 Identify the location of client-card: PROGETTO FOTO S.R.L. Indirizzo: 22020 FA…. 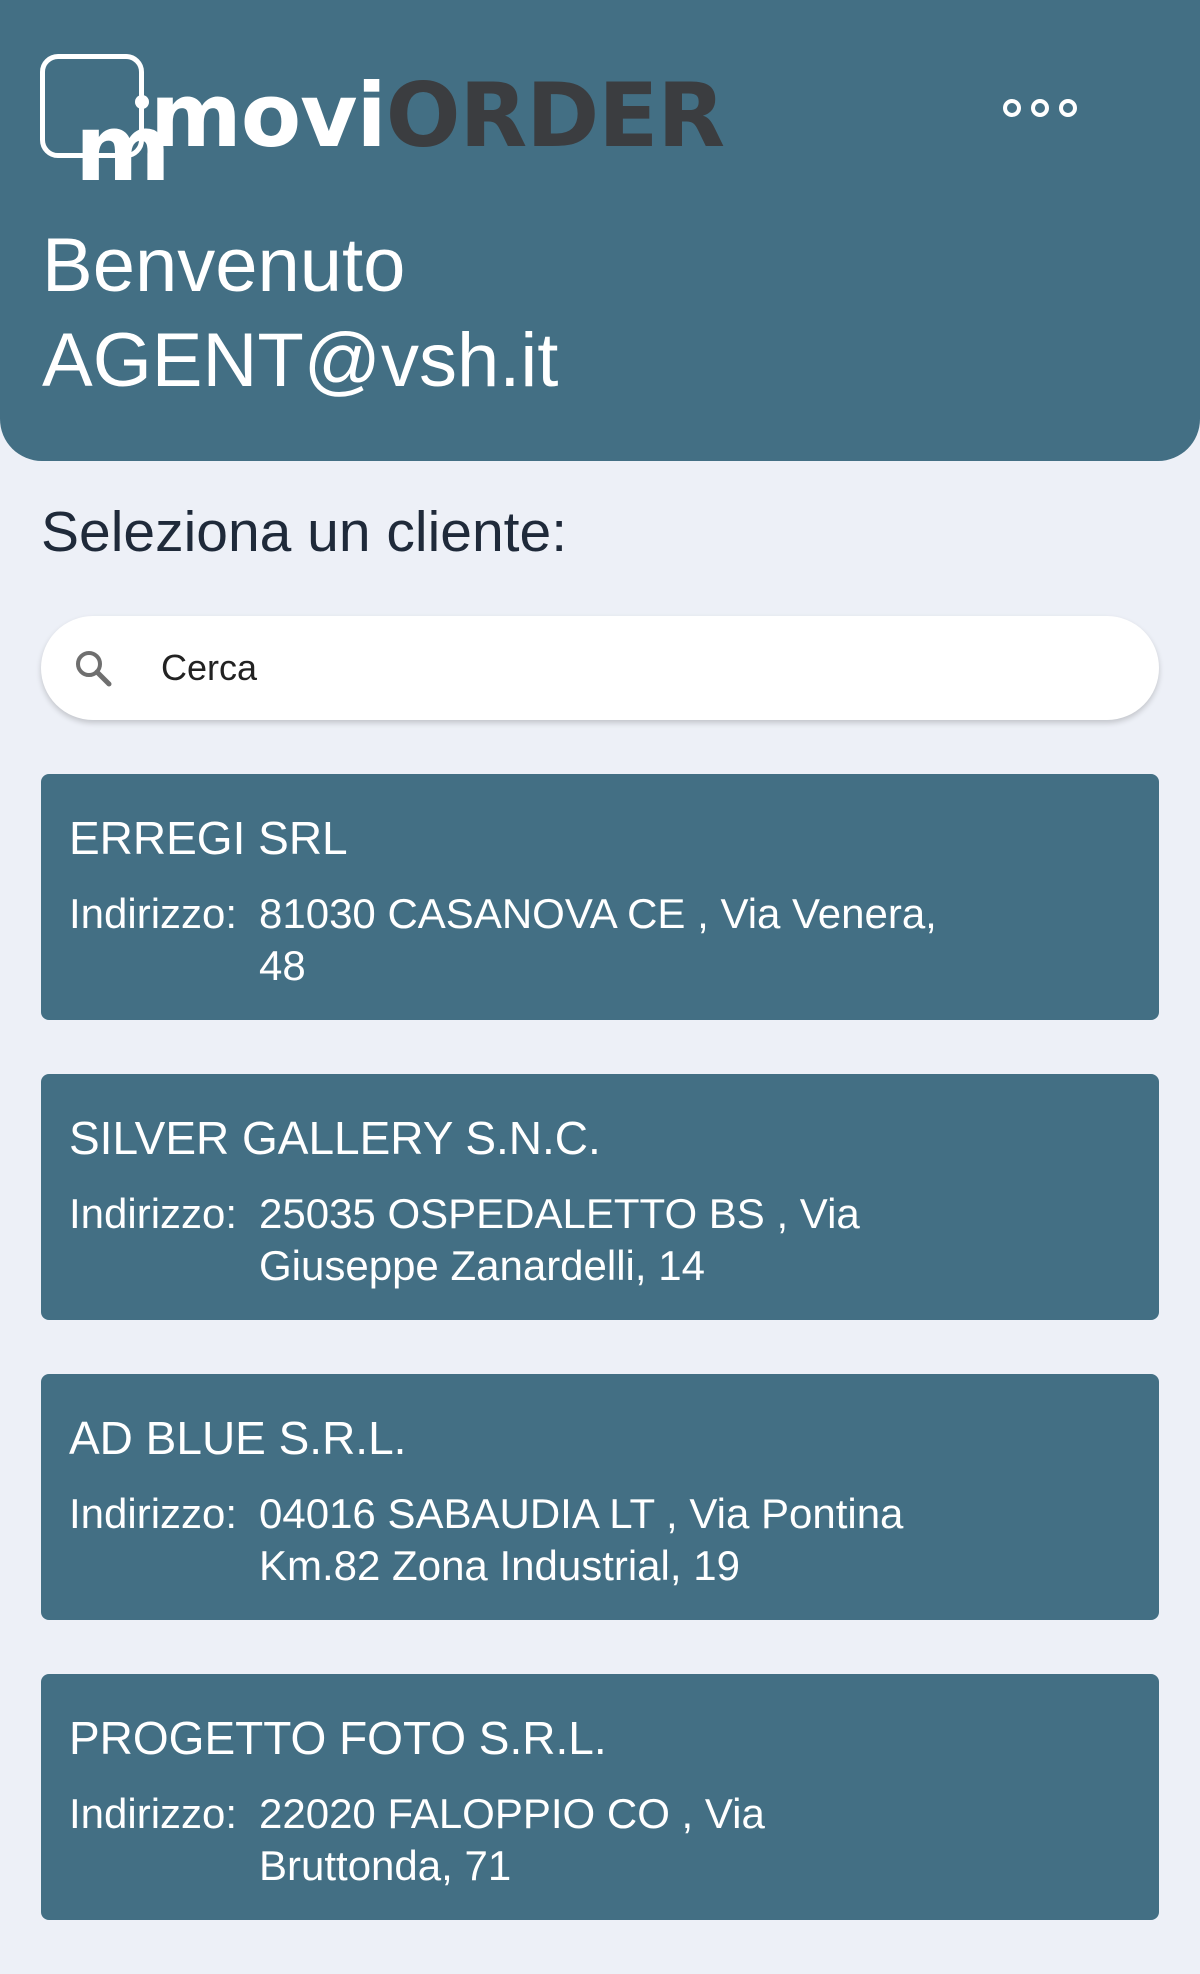
(600, 1797).